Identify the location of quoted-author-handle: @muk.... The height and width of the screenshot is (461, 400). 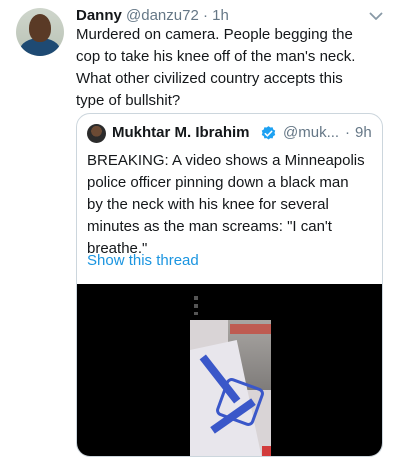
(311, 132).